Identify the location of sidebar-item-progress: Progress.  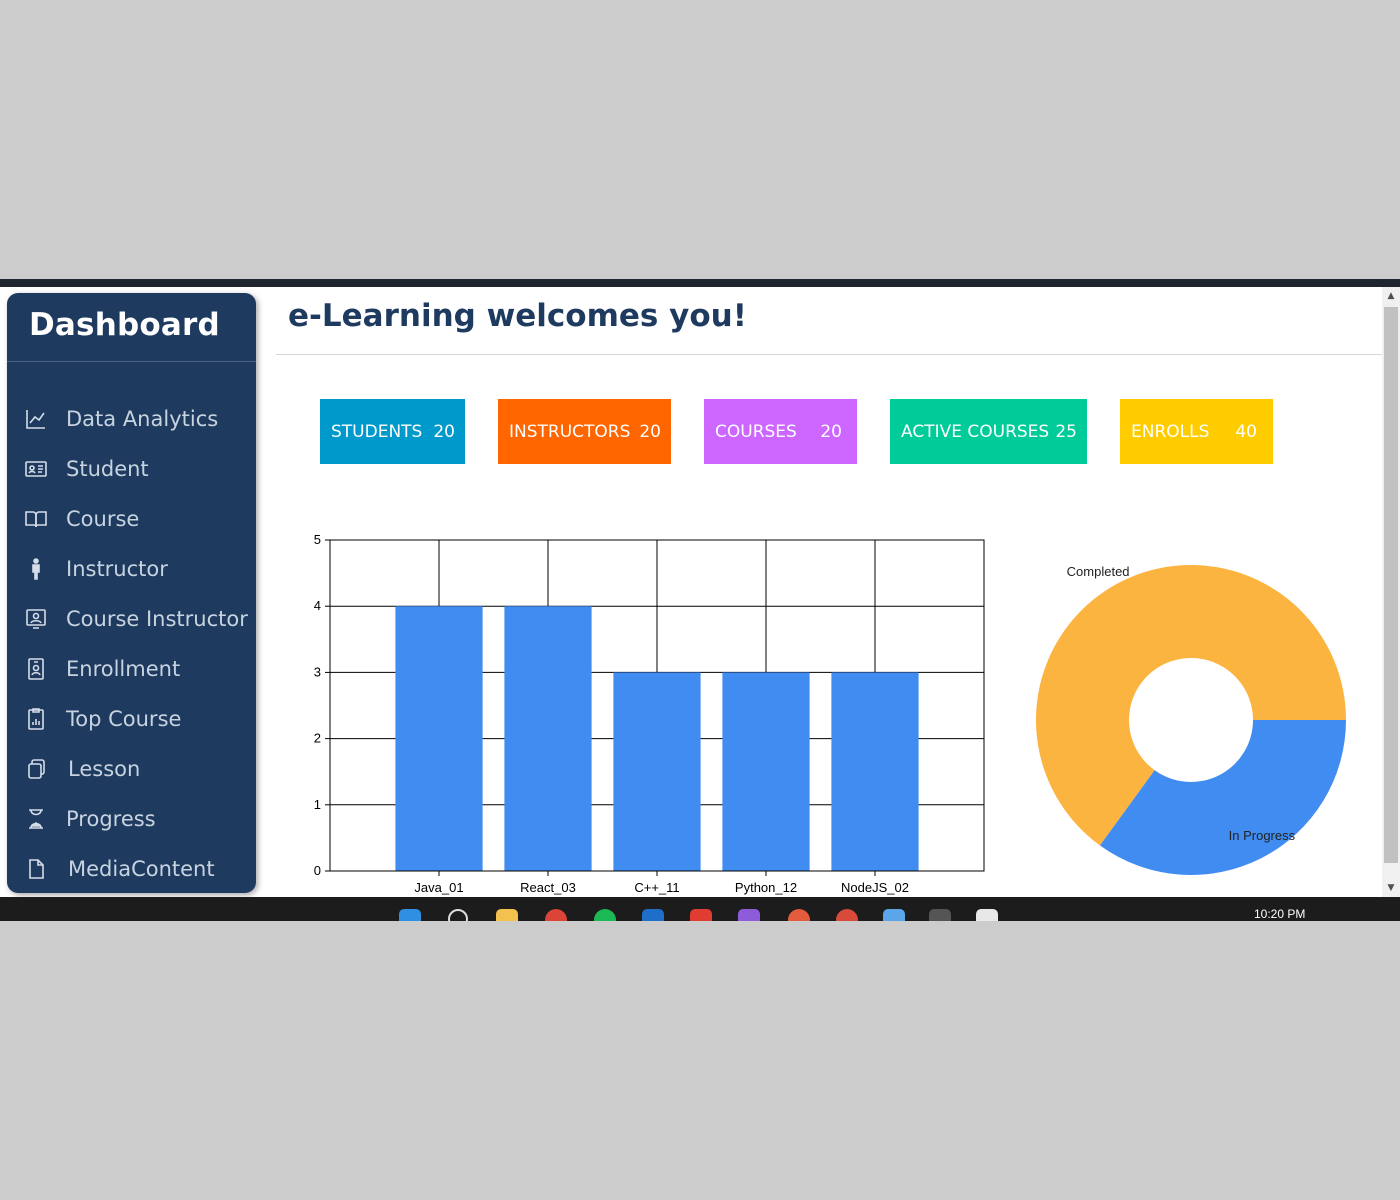
(137, 819).